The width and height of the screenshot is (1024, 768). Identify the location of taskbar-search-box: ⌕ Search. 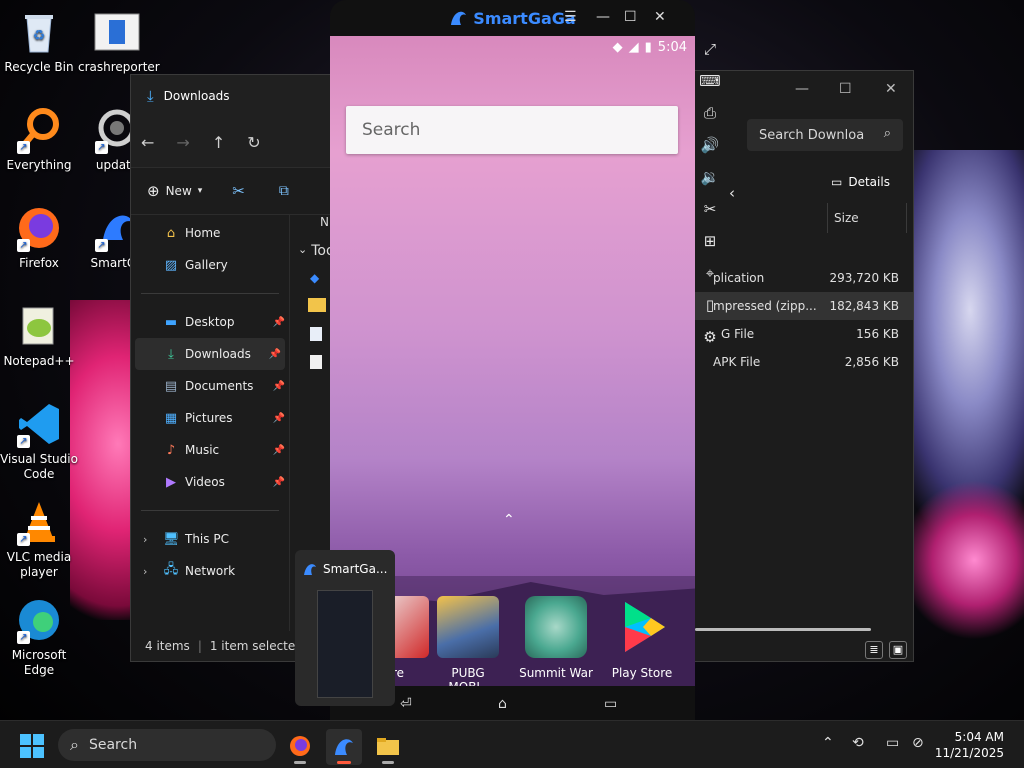
(167, 745).